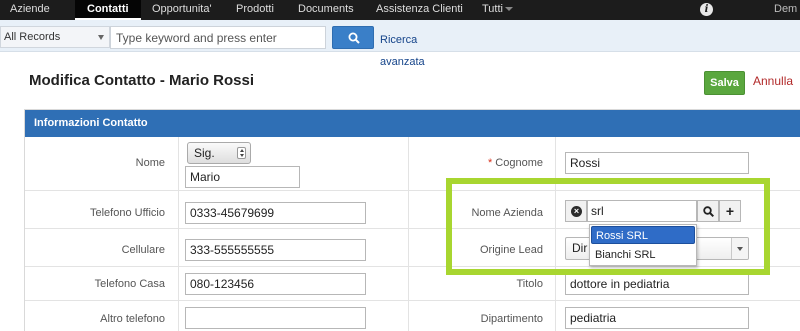 The image size is (800, 331). Describe the element at coordinates (657, 163) in the screenshot. I see `cognome-field` at that location.